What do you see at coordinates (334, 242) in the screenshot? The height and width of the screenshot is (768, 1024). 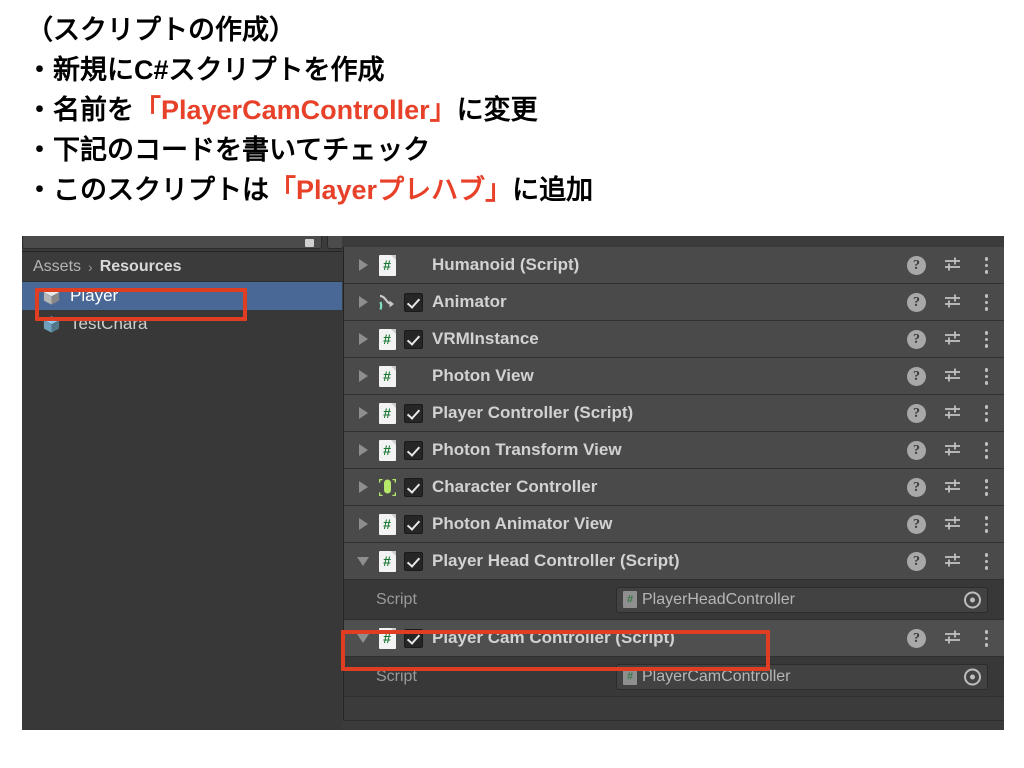 I see `toolbar-filter-button` at bounding box center [334, 242].